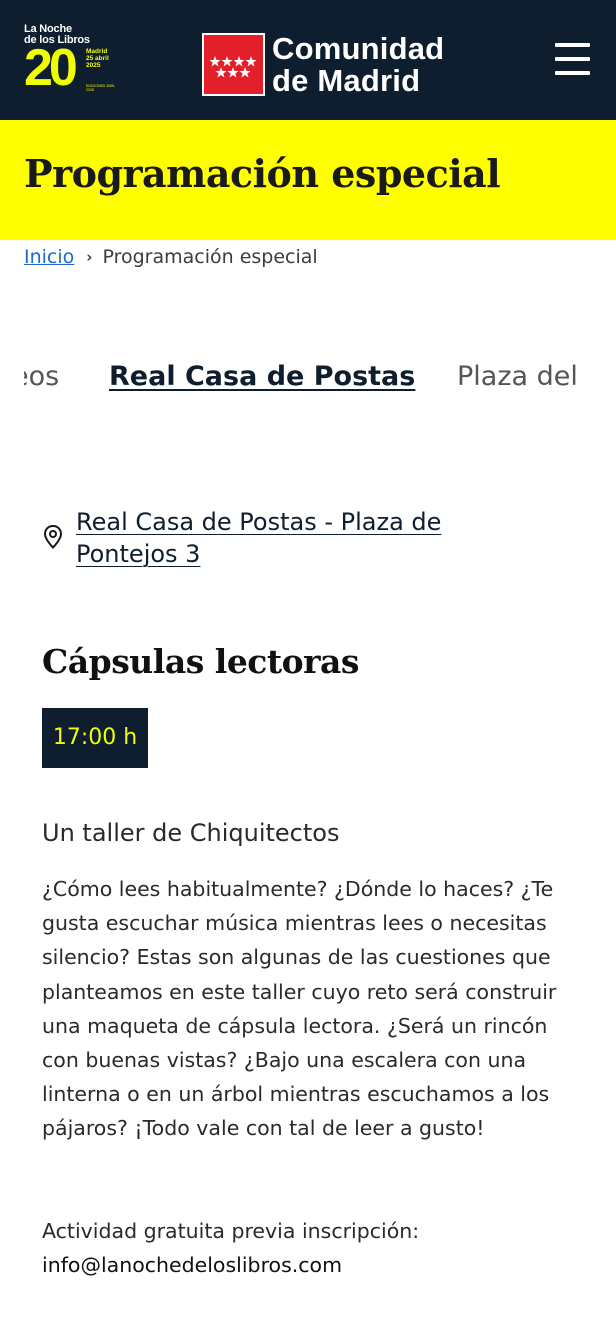 The width and height of the screenshot is (616, 1326). Describe the element at coordinates (231, 1231) in the screenshot. I see `event-registration-note: Actividad gratuita previa inscripción:` at that location.